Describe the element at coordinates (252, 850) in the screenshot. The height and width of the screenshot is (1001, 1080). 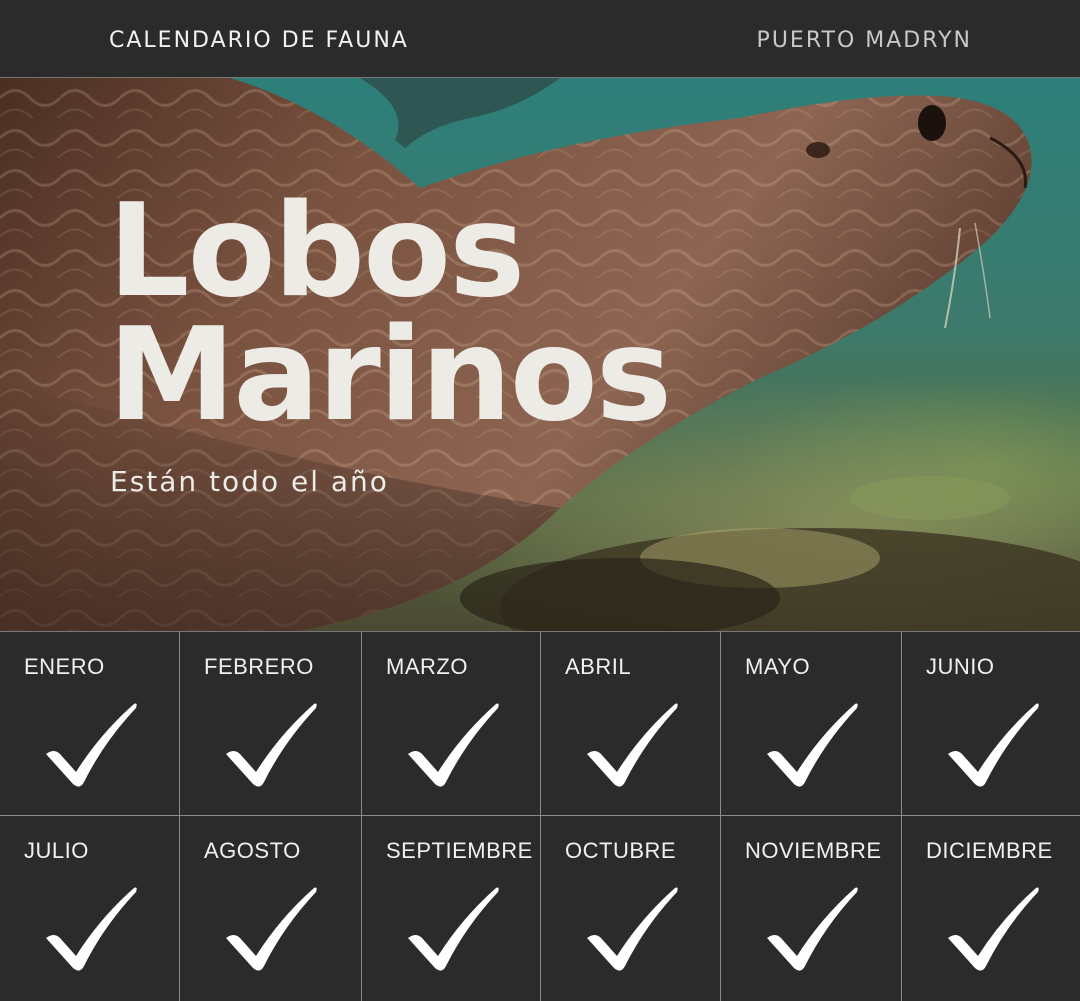
I see `month-label: AGOSTO` at that location.